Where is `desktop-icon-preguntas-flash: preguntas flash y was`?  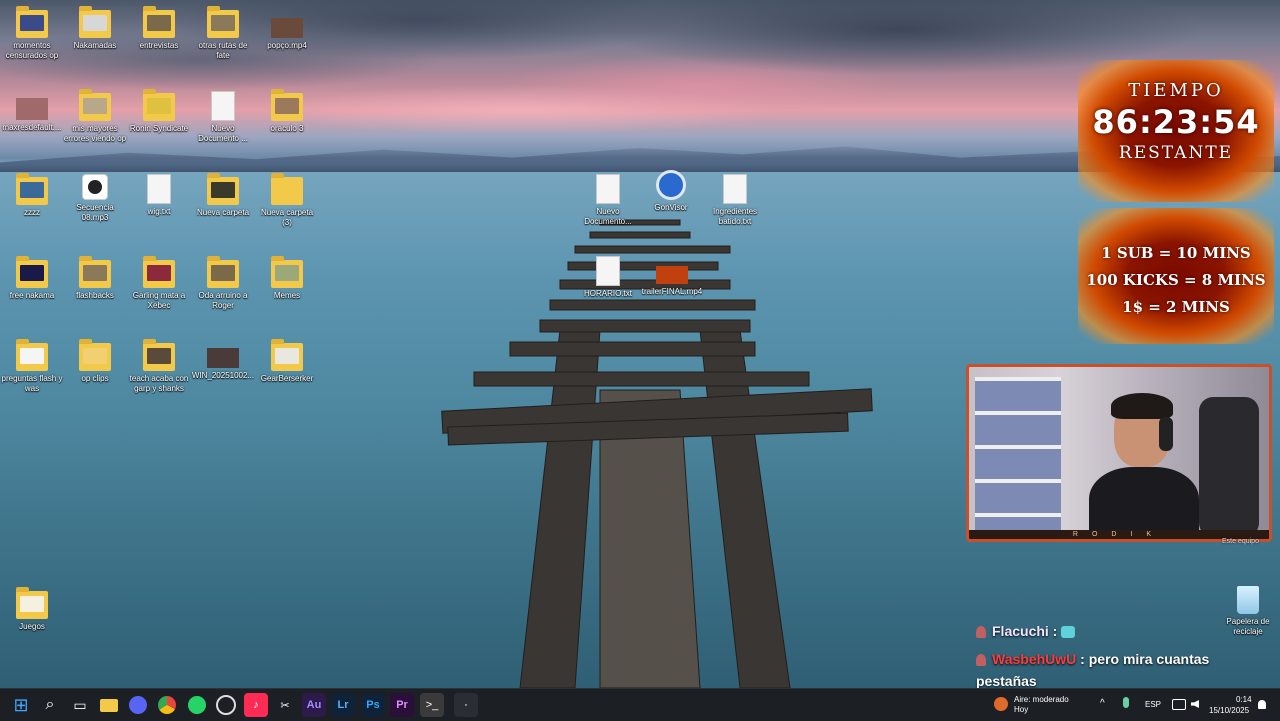 desktop-icon-preguntas-flash: preguntas flash y was is located at coordinates (32, 366).